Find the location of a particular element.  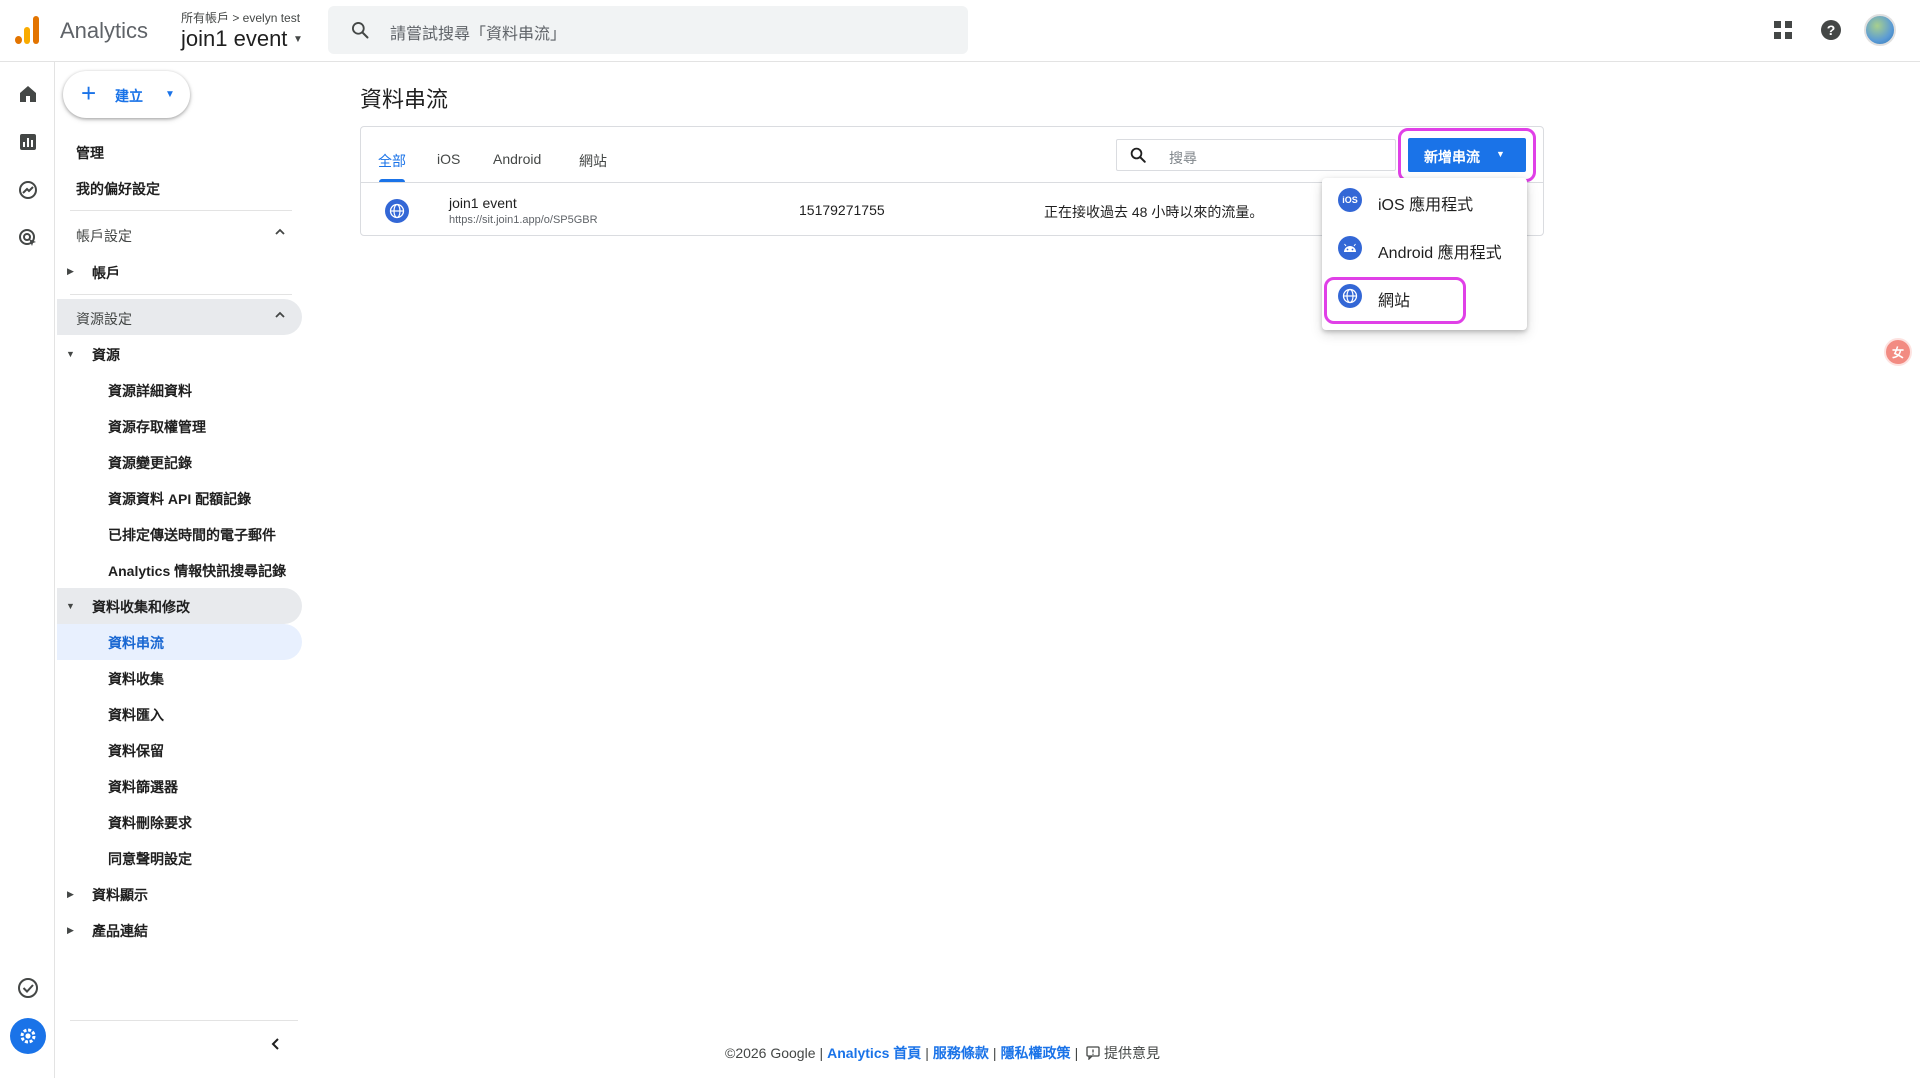

search-placeholder: 請嘗試搜尋「資料串流」 is located at coordinates (478, 34).